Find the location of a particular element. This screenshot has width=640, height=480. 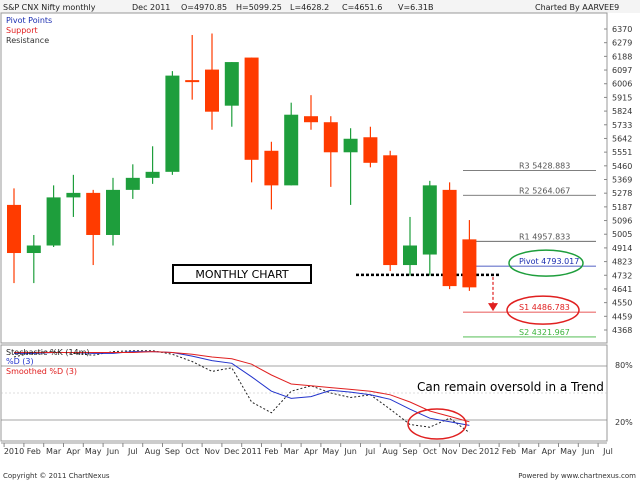

high-value: H=5099.25 is located at coordinates (259, 7).